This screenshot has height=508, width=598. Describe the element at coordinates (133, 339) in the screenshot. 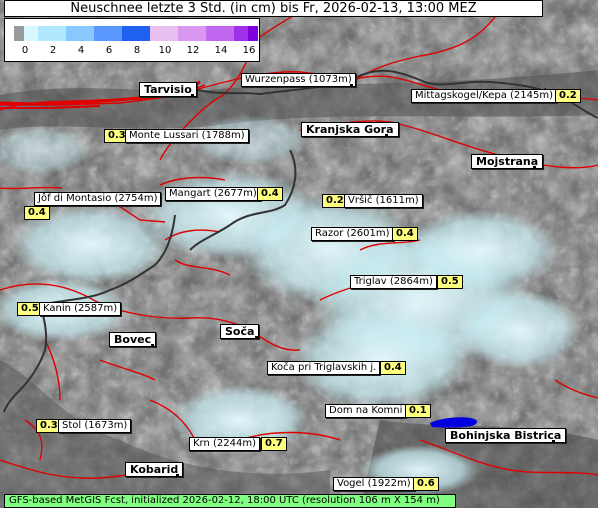

I see `town-label-bovec: Bovec` at that location.